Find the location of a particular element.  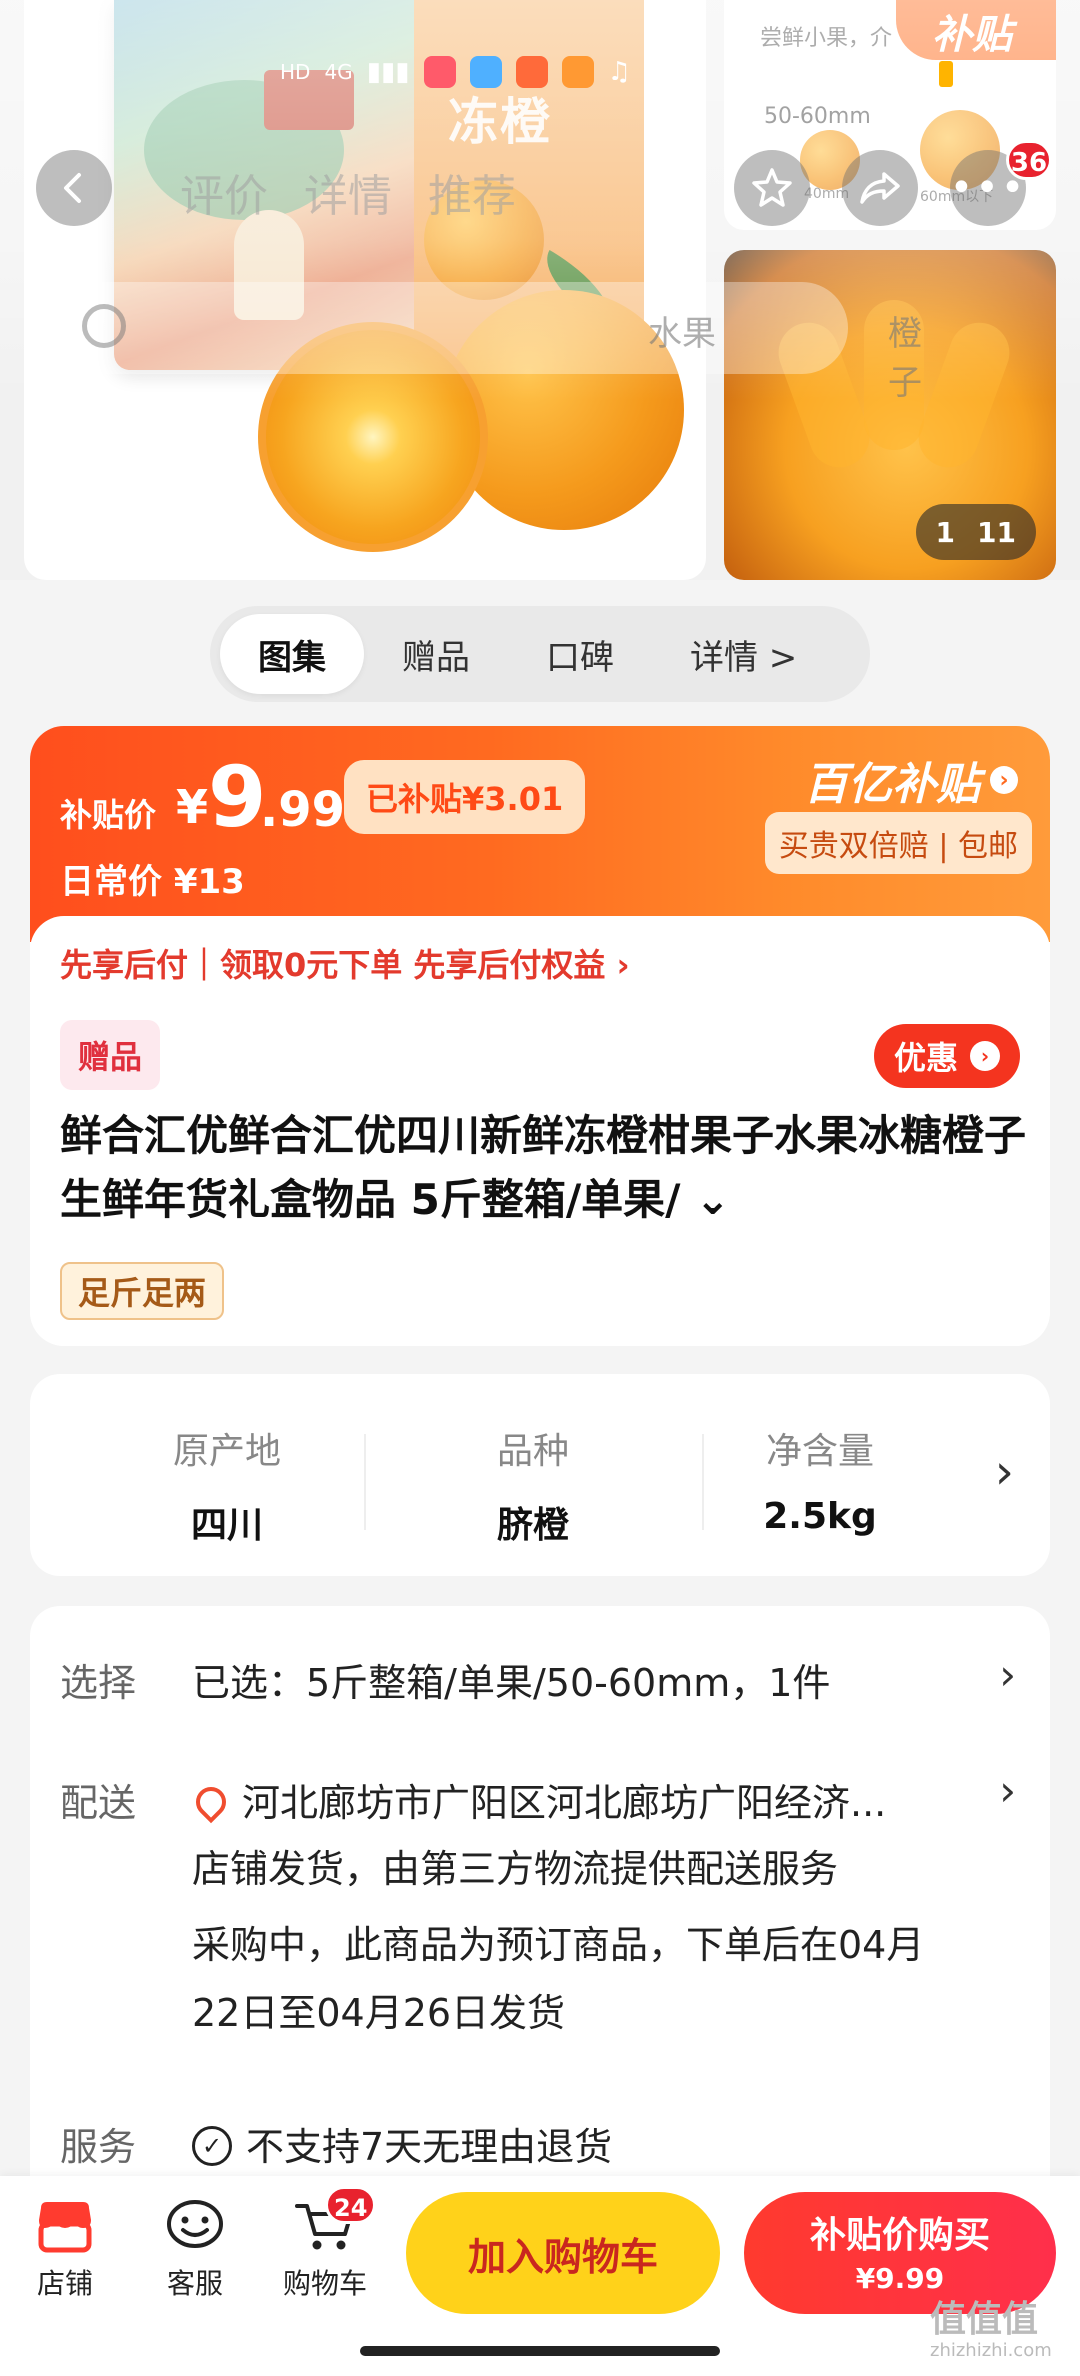

service-button-label: 客服 is located at coordinates (194, 2283).